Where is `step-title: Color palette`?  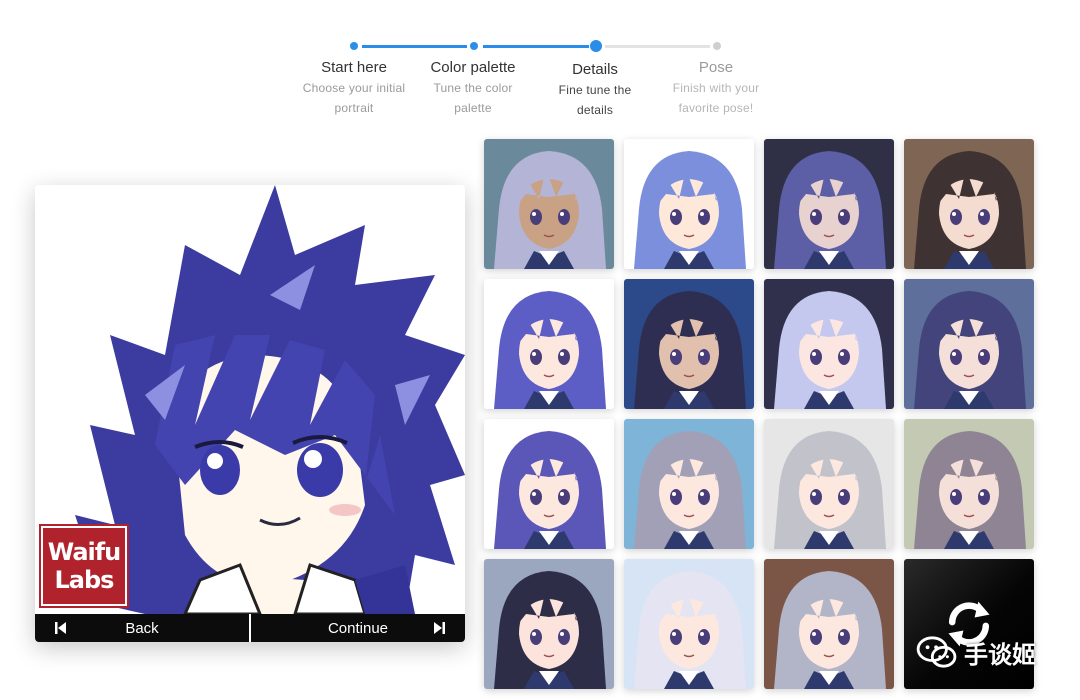 step-title: Color palette is located at coordinates (473, 67).